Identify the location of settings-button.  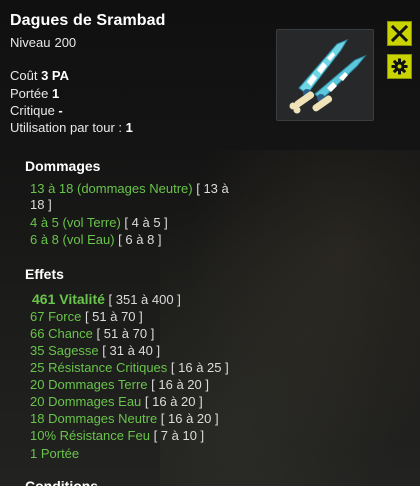
(399, 66).